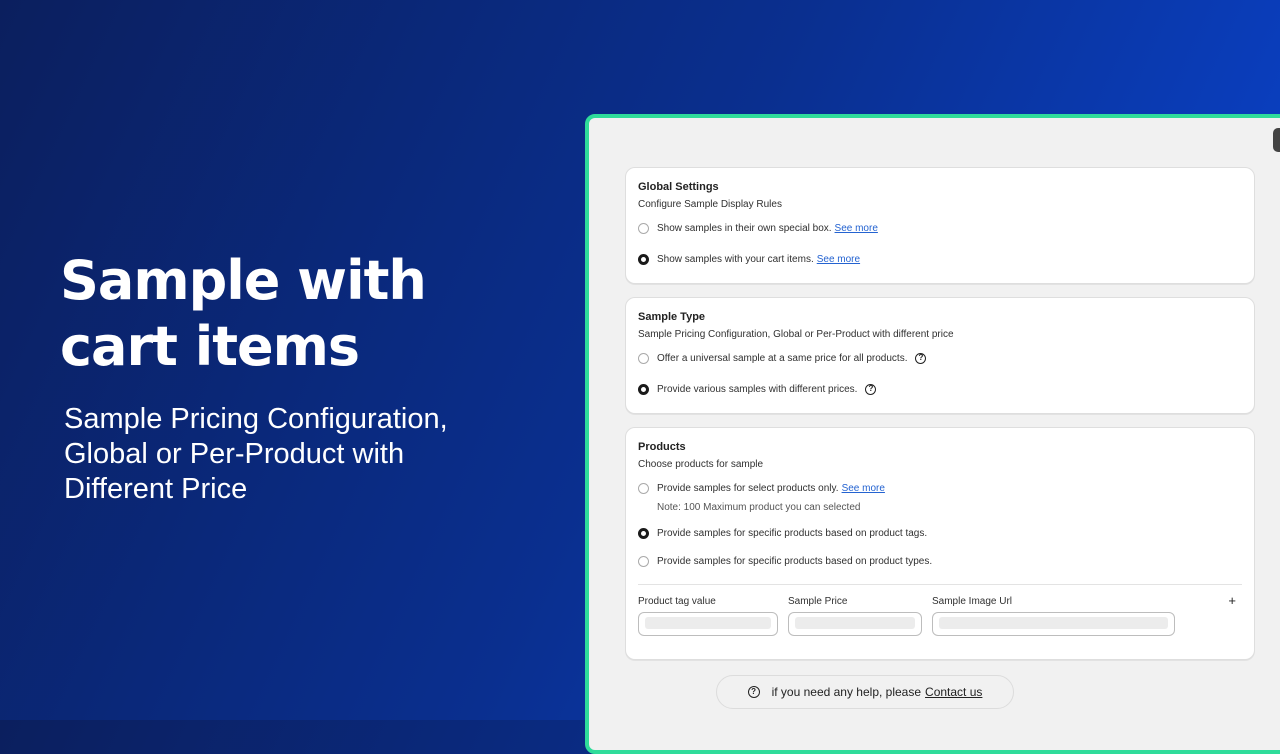 This screenshot has height=754, width=1280. I want to click on option-with-cart-label: Show samples with your cart items., so click(735, 259).